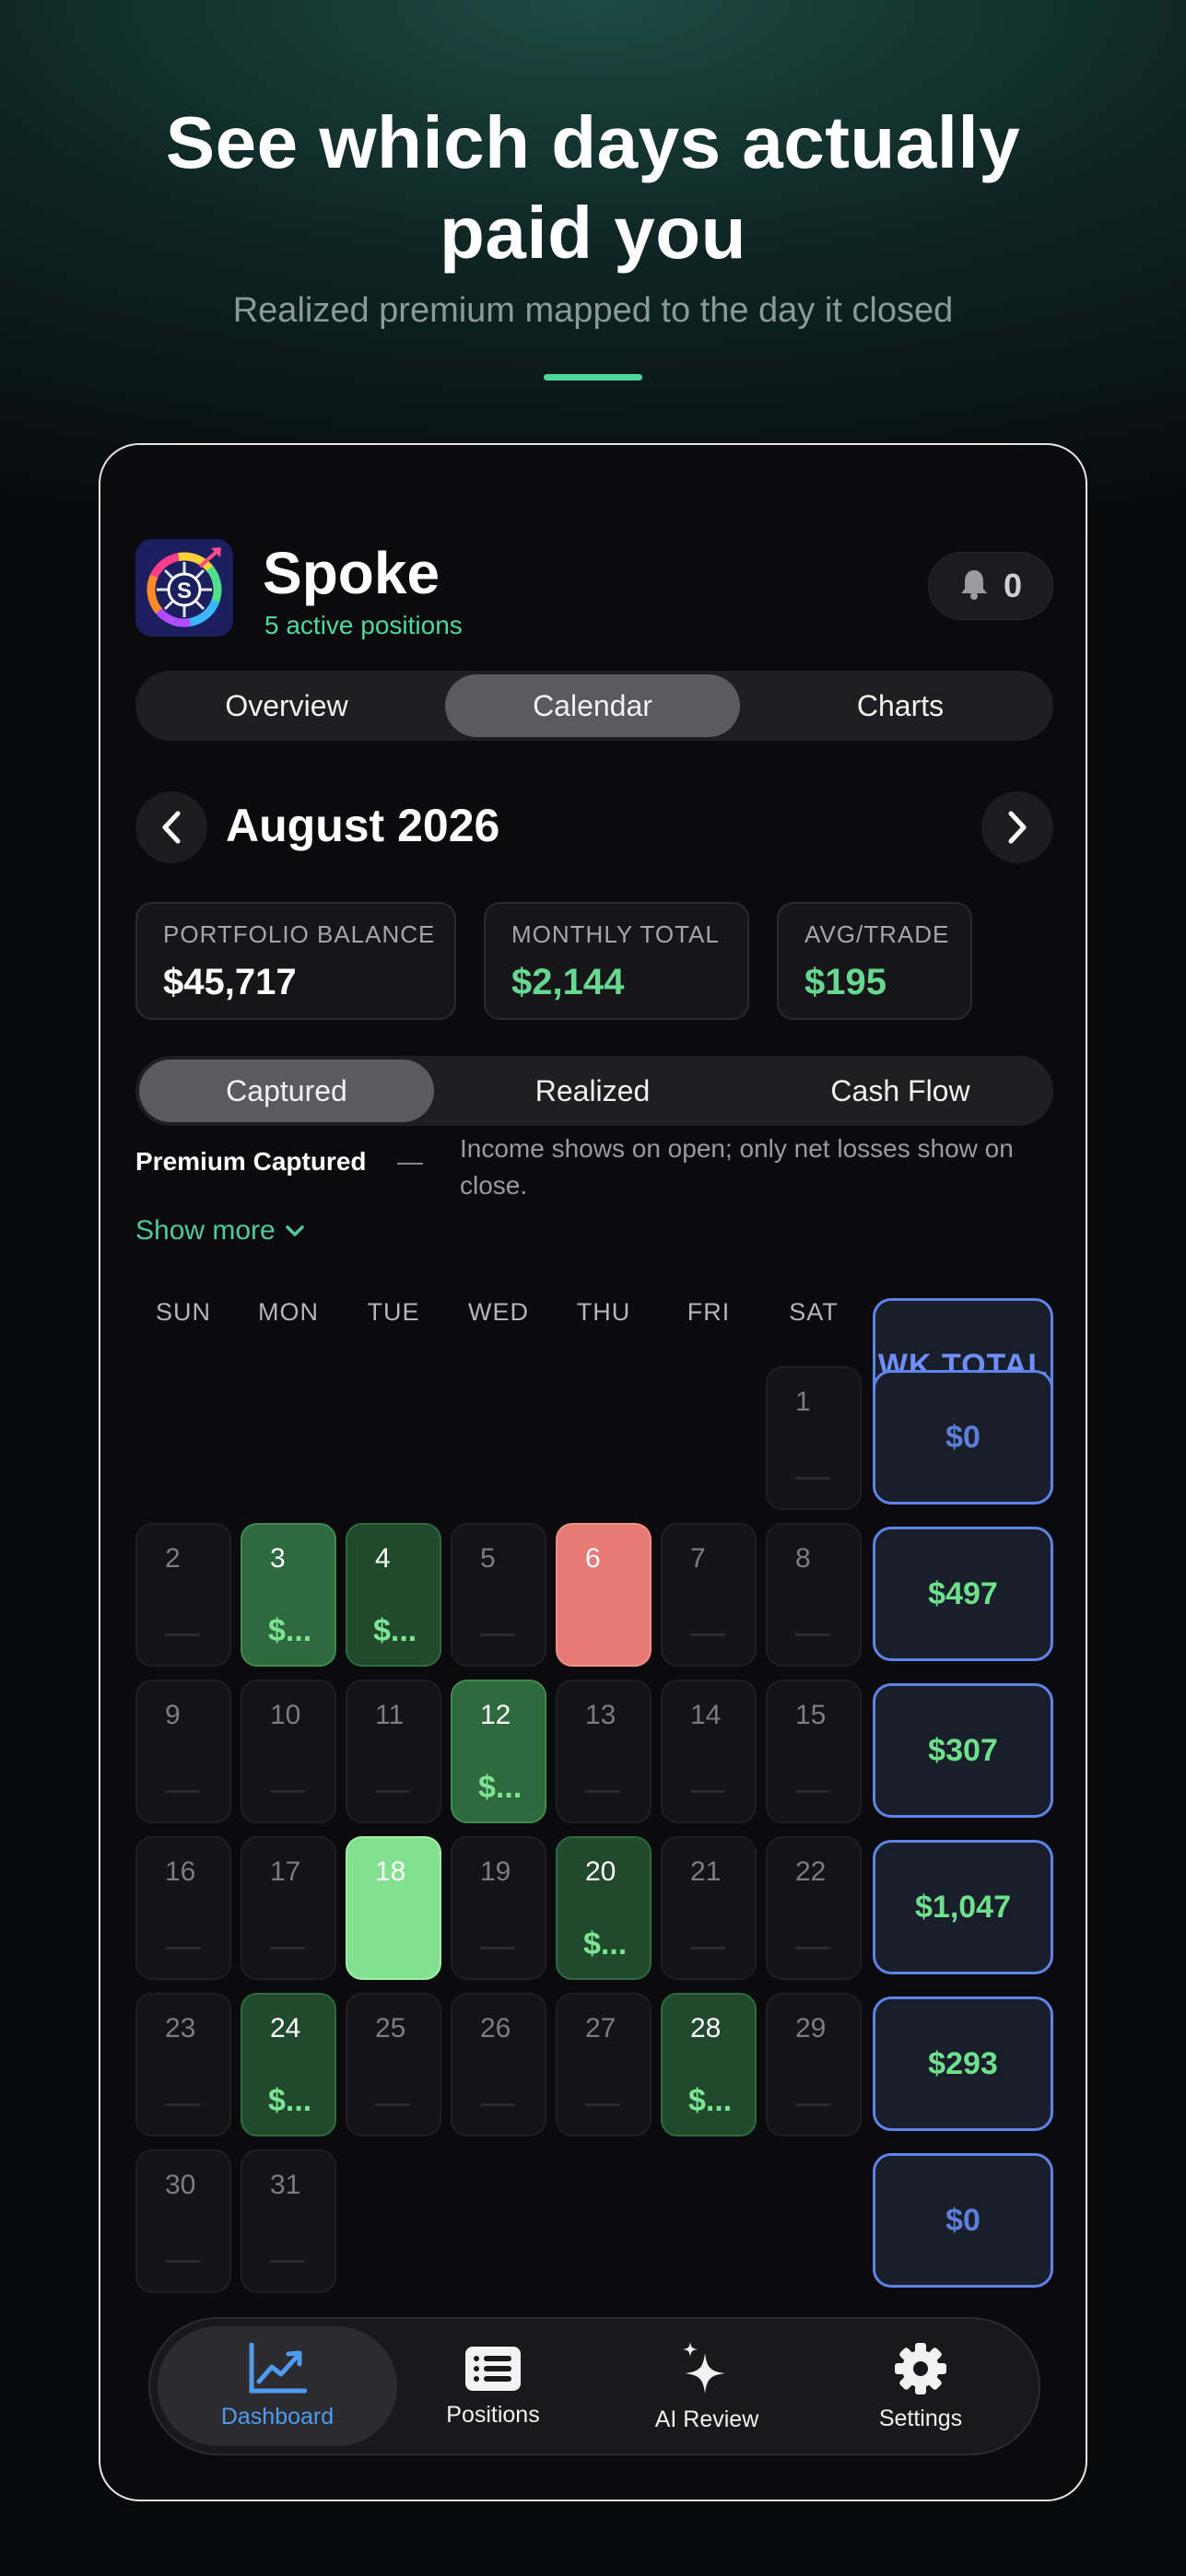 Image resolution: width=1186 pixels, height=2576 pixels. What do you see at coordinates (498, 2065) in the screenshot?
I see `calendar-day: 26` at bounding box center [498, 2065].